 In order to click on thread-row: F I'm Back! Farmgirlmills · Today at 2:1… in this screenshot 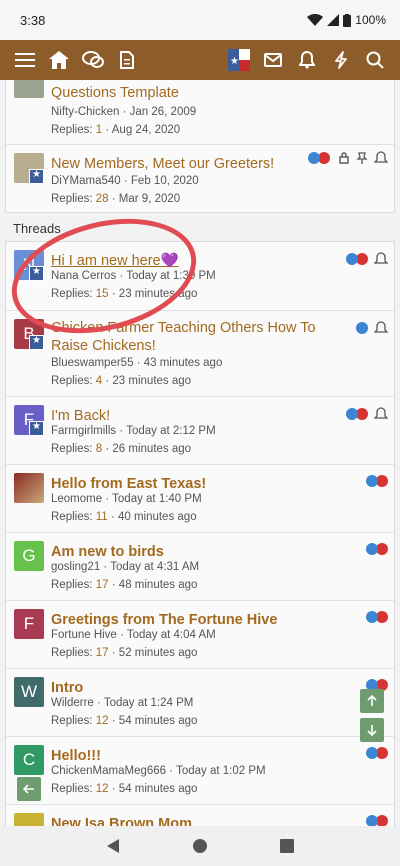, I will do `click(200, 430)`.